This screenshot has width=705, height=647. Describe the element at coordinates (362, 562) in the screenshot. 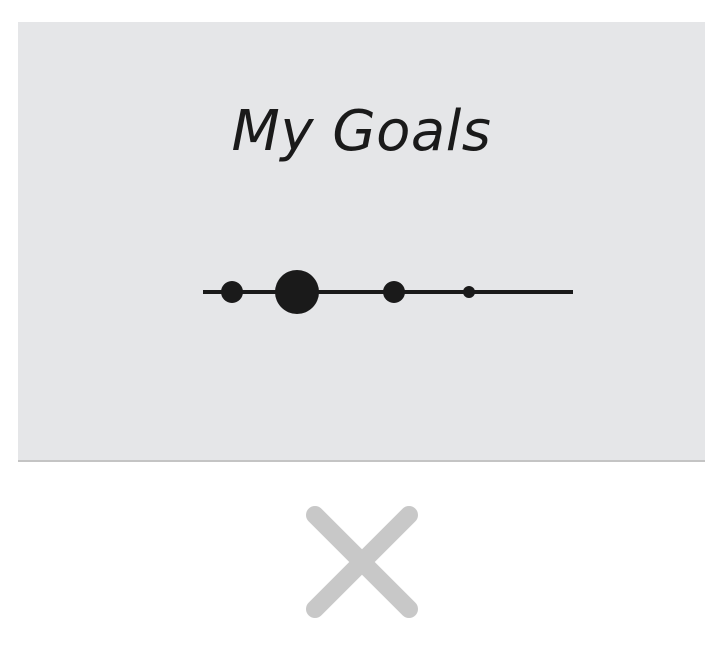

I see `close-icon` at that location.